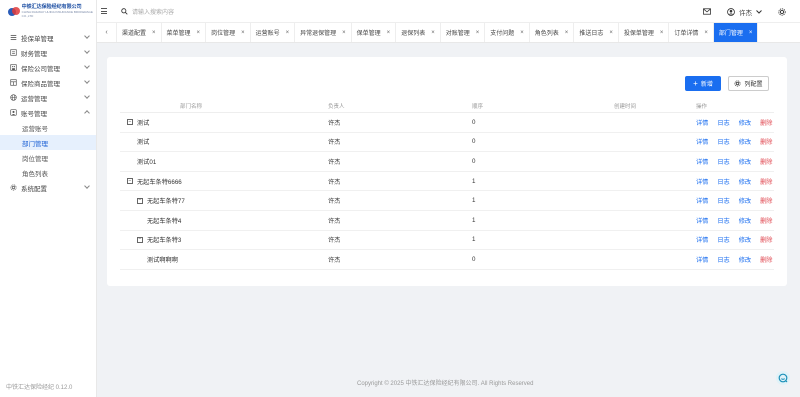 The width and height of the screenshot is (800, 397). Describe the element at coordinates (374, 32) in the screenshot. I see `tab-5: 保单管理 ×` at that location.